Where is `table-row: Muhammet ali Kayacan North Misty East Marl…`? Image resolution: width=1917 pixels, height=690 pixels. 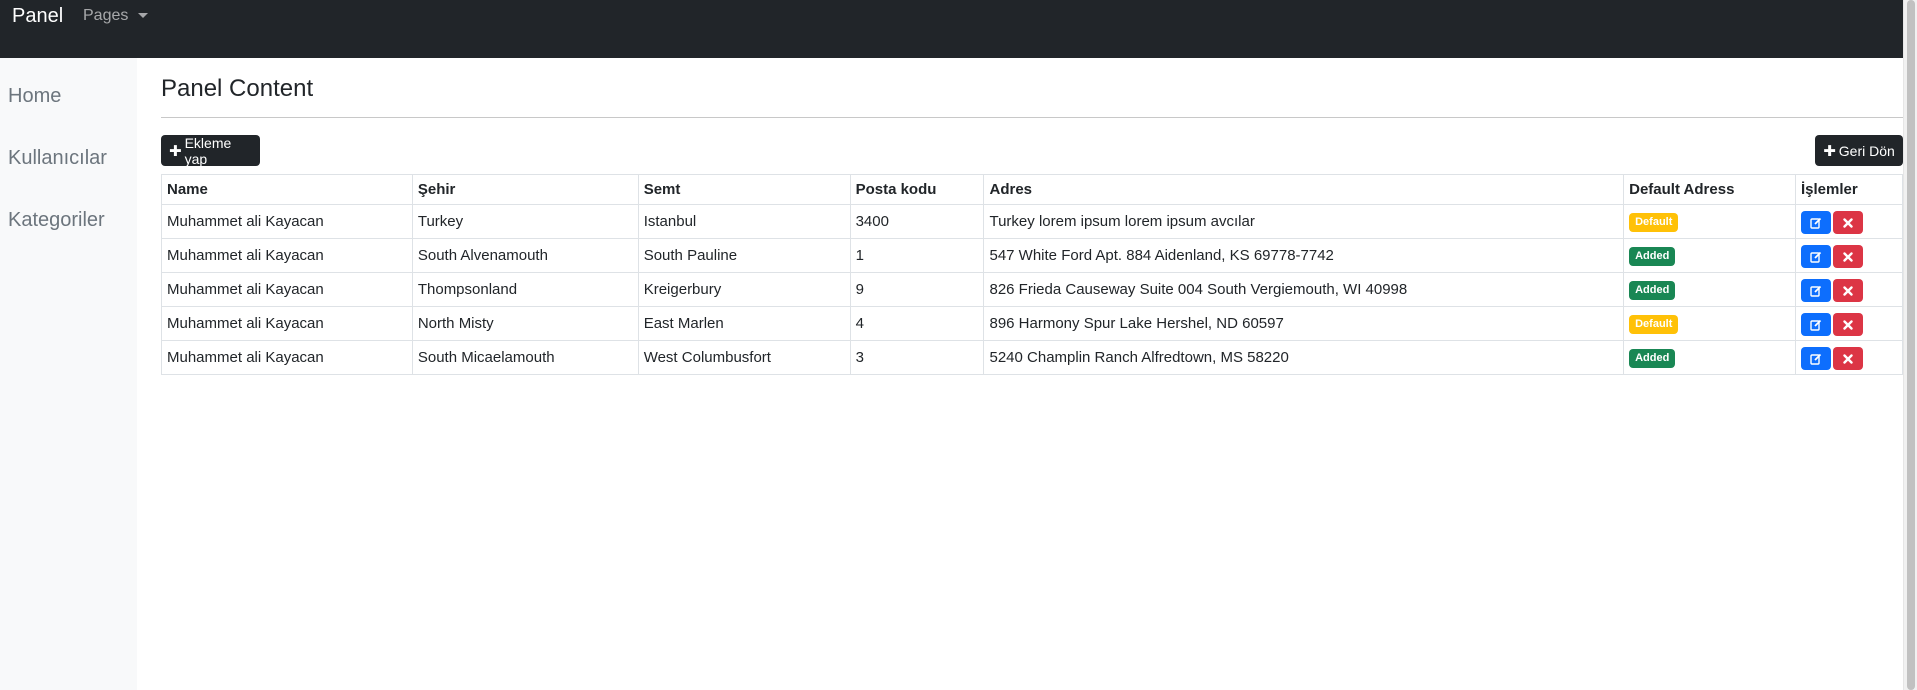 table-row: Muhammet ali Kayacan North Misty East Marl… is located at coordinates (1032, 323).